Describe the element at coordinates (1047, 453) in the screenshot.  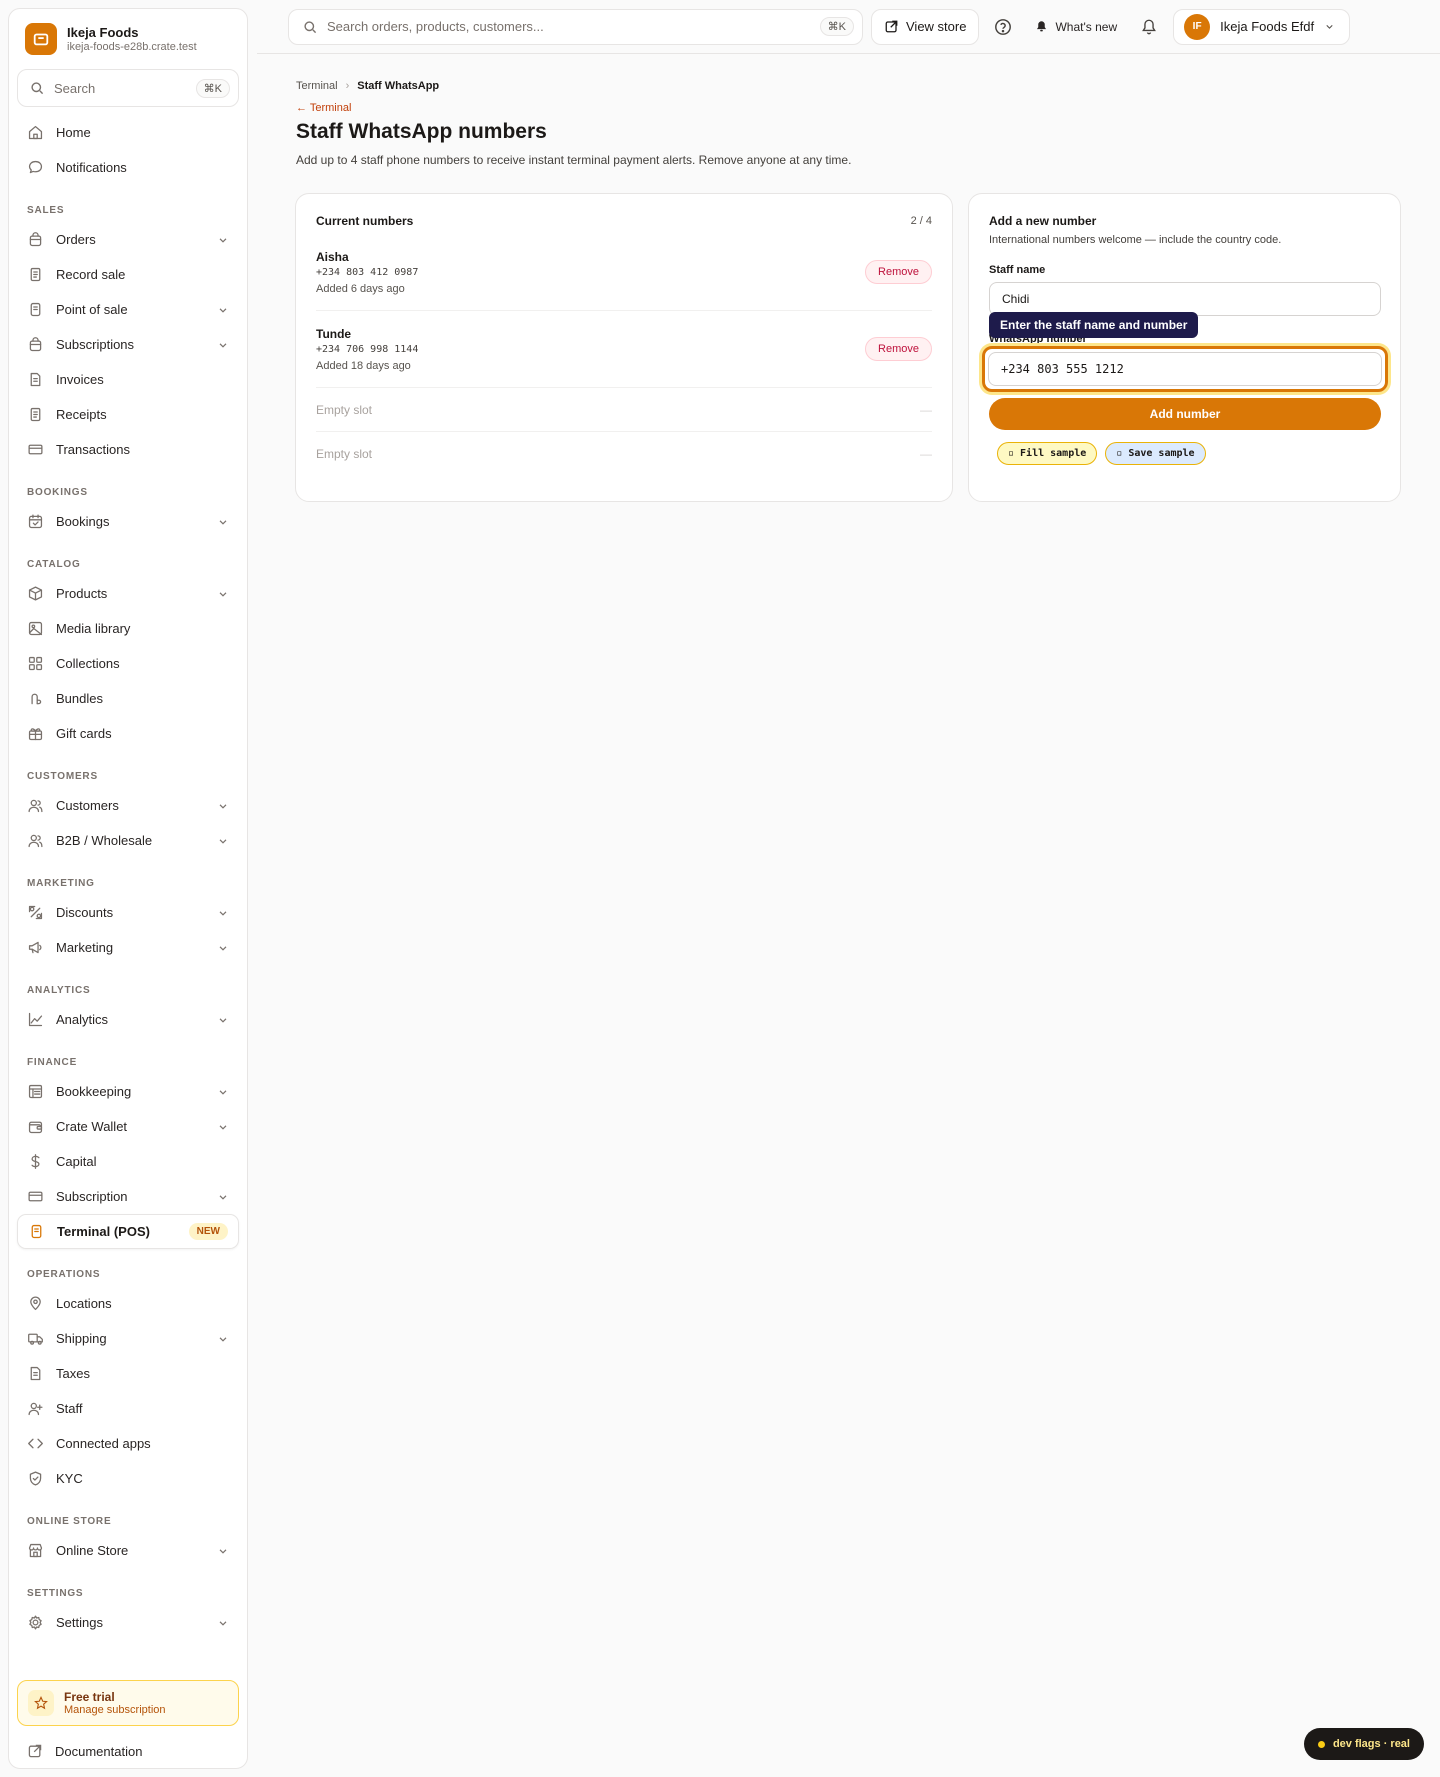
I see `fill-sample-button: ▫ Fill sample` at that location.